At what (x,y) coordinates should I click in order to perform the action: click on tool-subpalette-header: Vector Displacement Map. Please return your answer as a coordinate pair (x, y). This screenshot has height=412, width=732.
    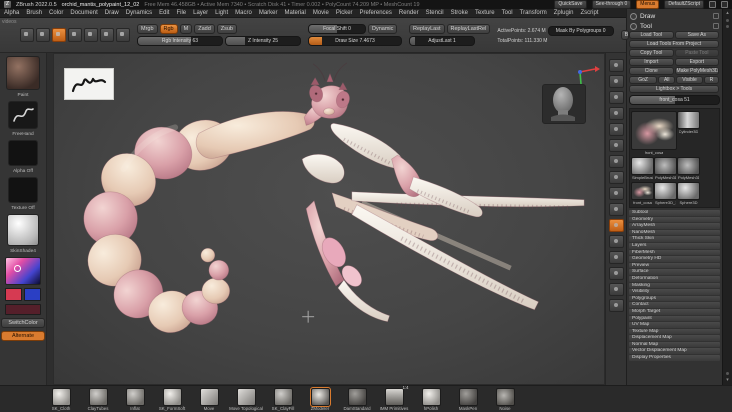
    Looking at the image, I should click on (675, 351).